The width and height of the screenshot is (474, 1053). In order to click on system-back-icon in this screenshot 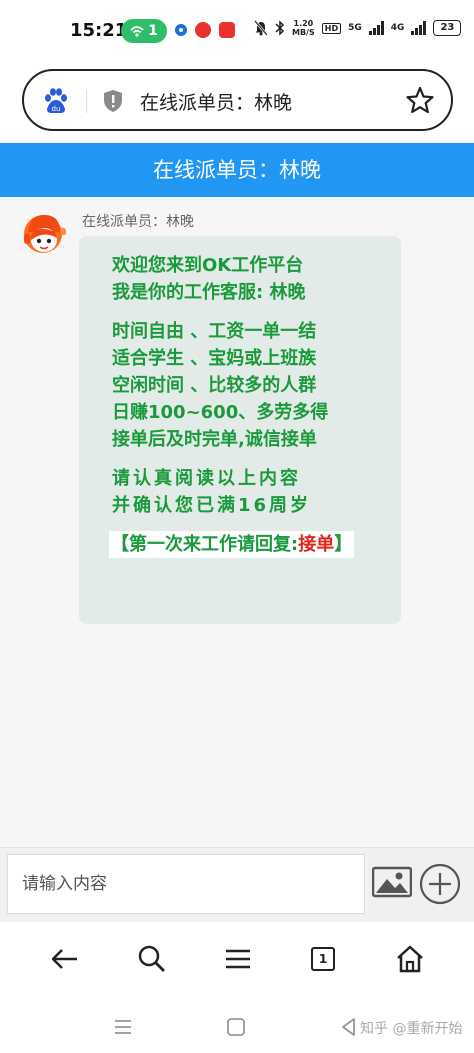, I will do `click(349, 1027)`.